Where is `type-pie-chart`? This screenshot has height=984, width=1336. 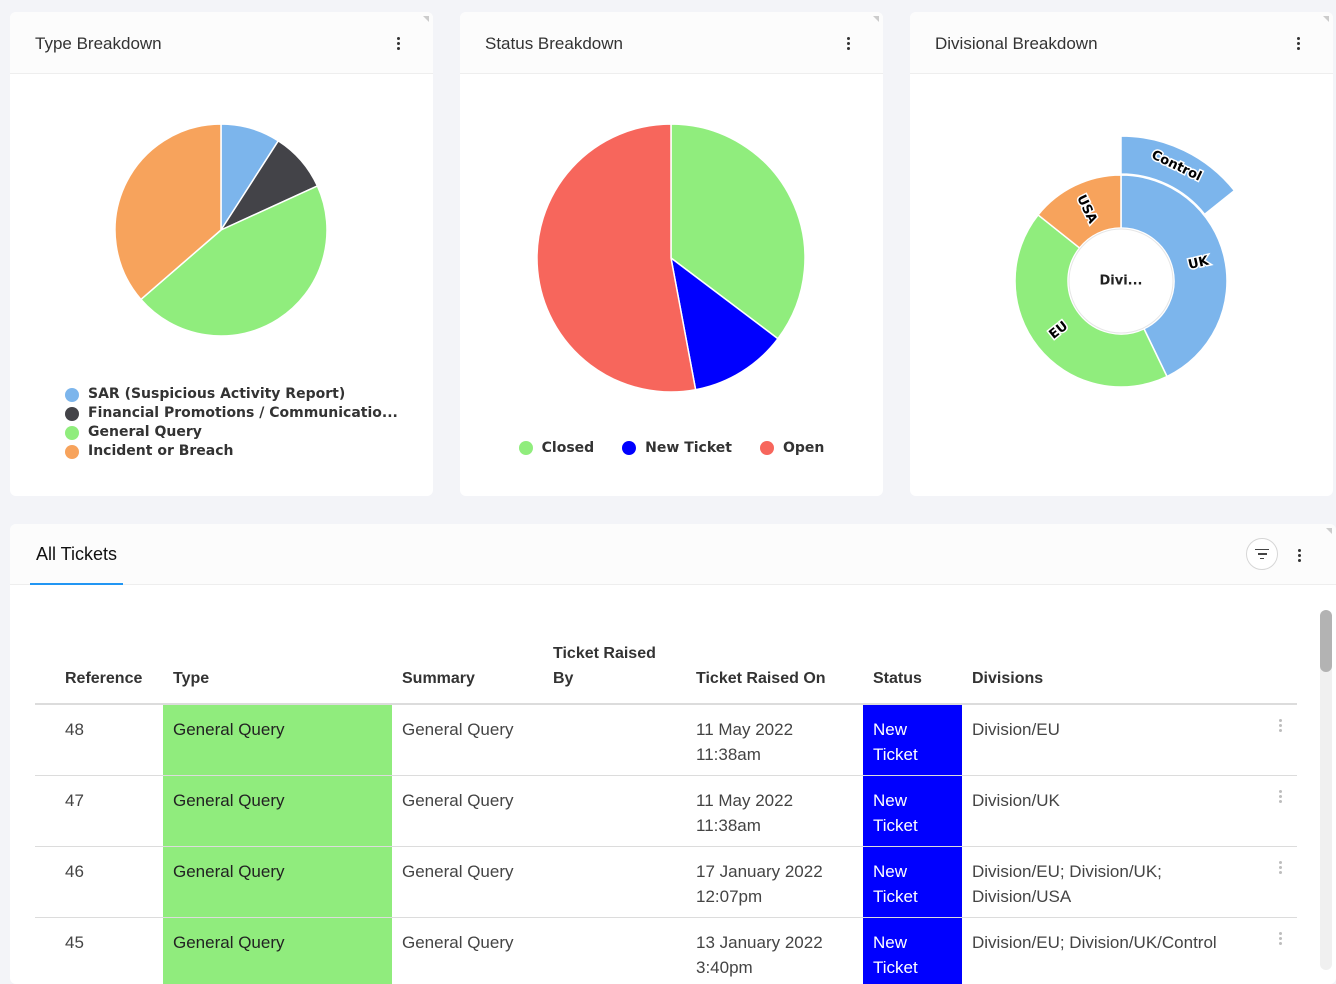 type-pie-chart is located at coordinates (221, 230).